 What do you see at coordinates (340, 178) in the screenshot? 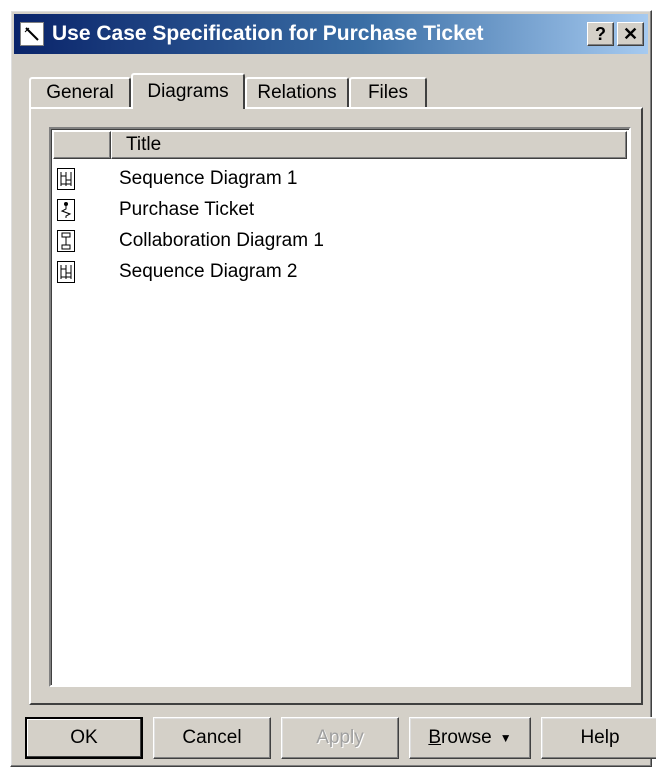
I see `list-item: Sequence Diagram 1` at bounding box center [340, 178].